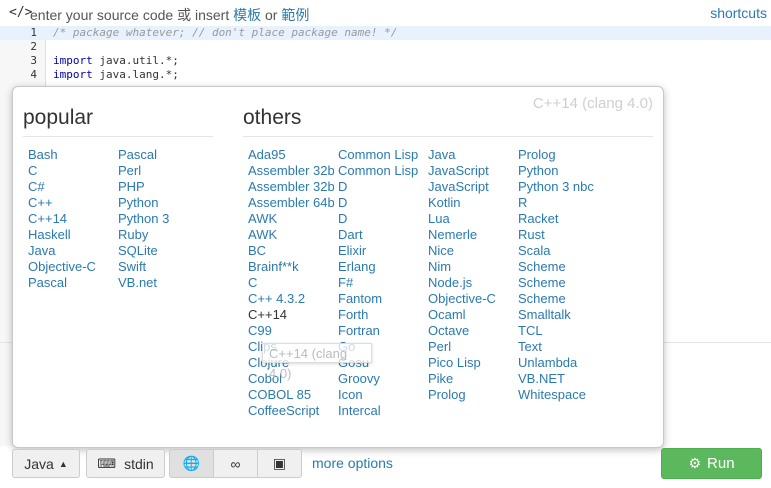 This screenshot has height=488, width=771. I want to click on code-line: 3 import java.util.*;, so click(385, 61).